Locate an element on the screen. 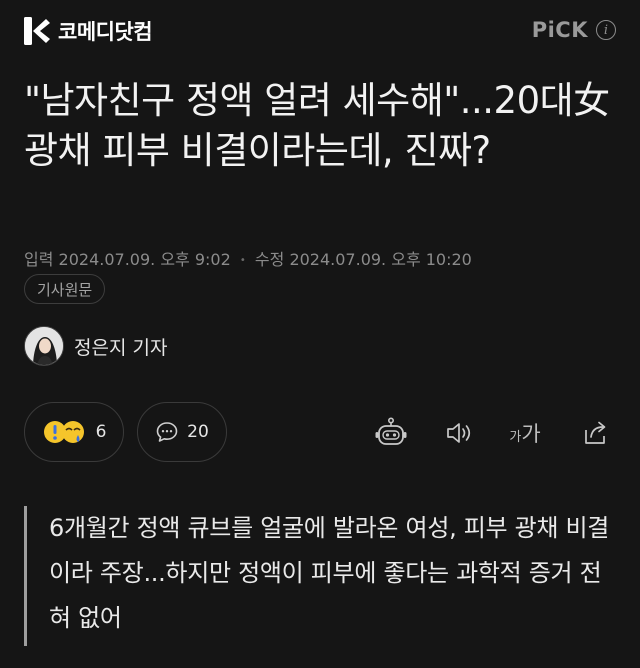 This screenshot has height=668, width=640. reporter-photo-icon is located at coordinates (44, 346).